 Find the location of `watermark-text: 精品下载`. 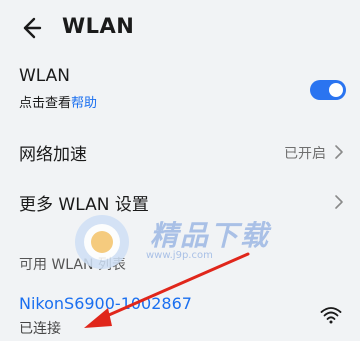

watermark-text: 精品下载 is located at coordinates (210, 235).